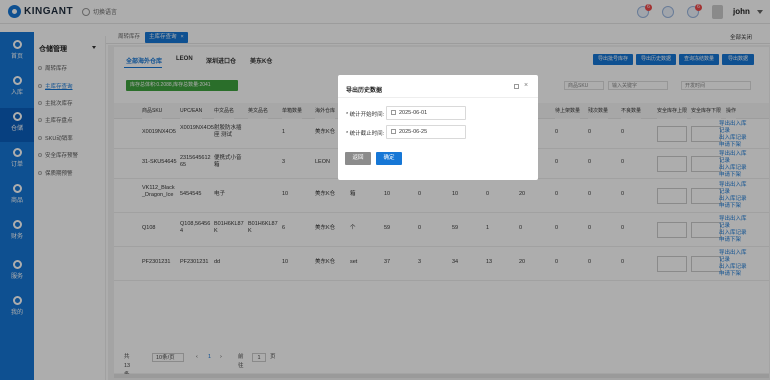 The height and width of the screenshot is (380, 770). I want to click on end-date-input: 2025-06-25, so click(426, 132).